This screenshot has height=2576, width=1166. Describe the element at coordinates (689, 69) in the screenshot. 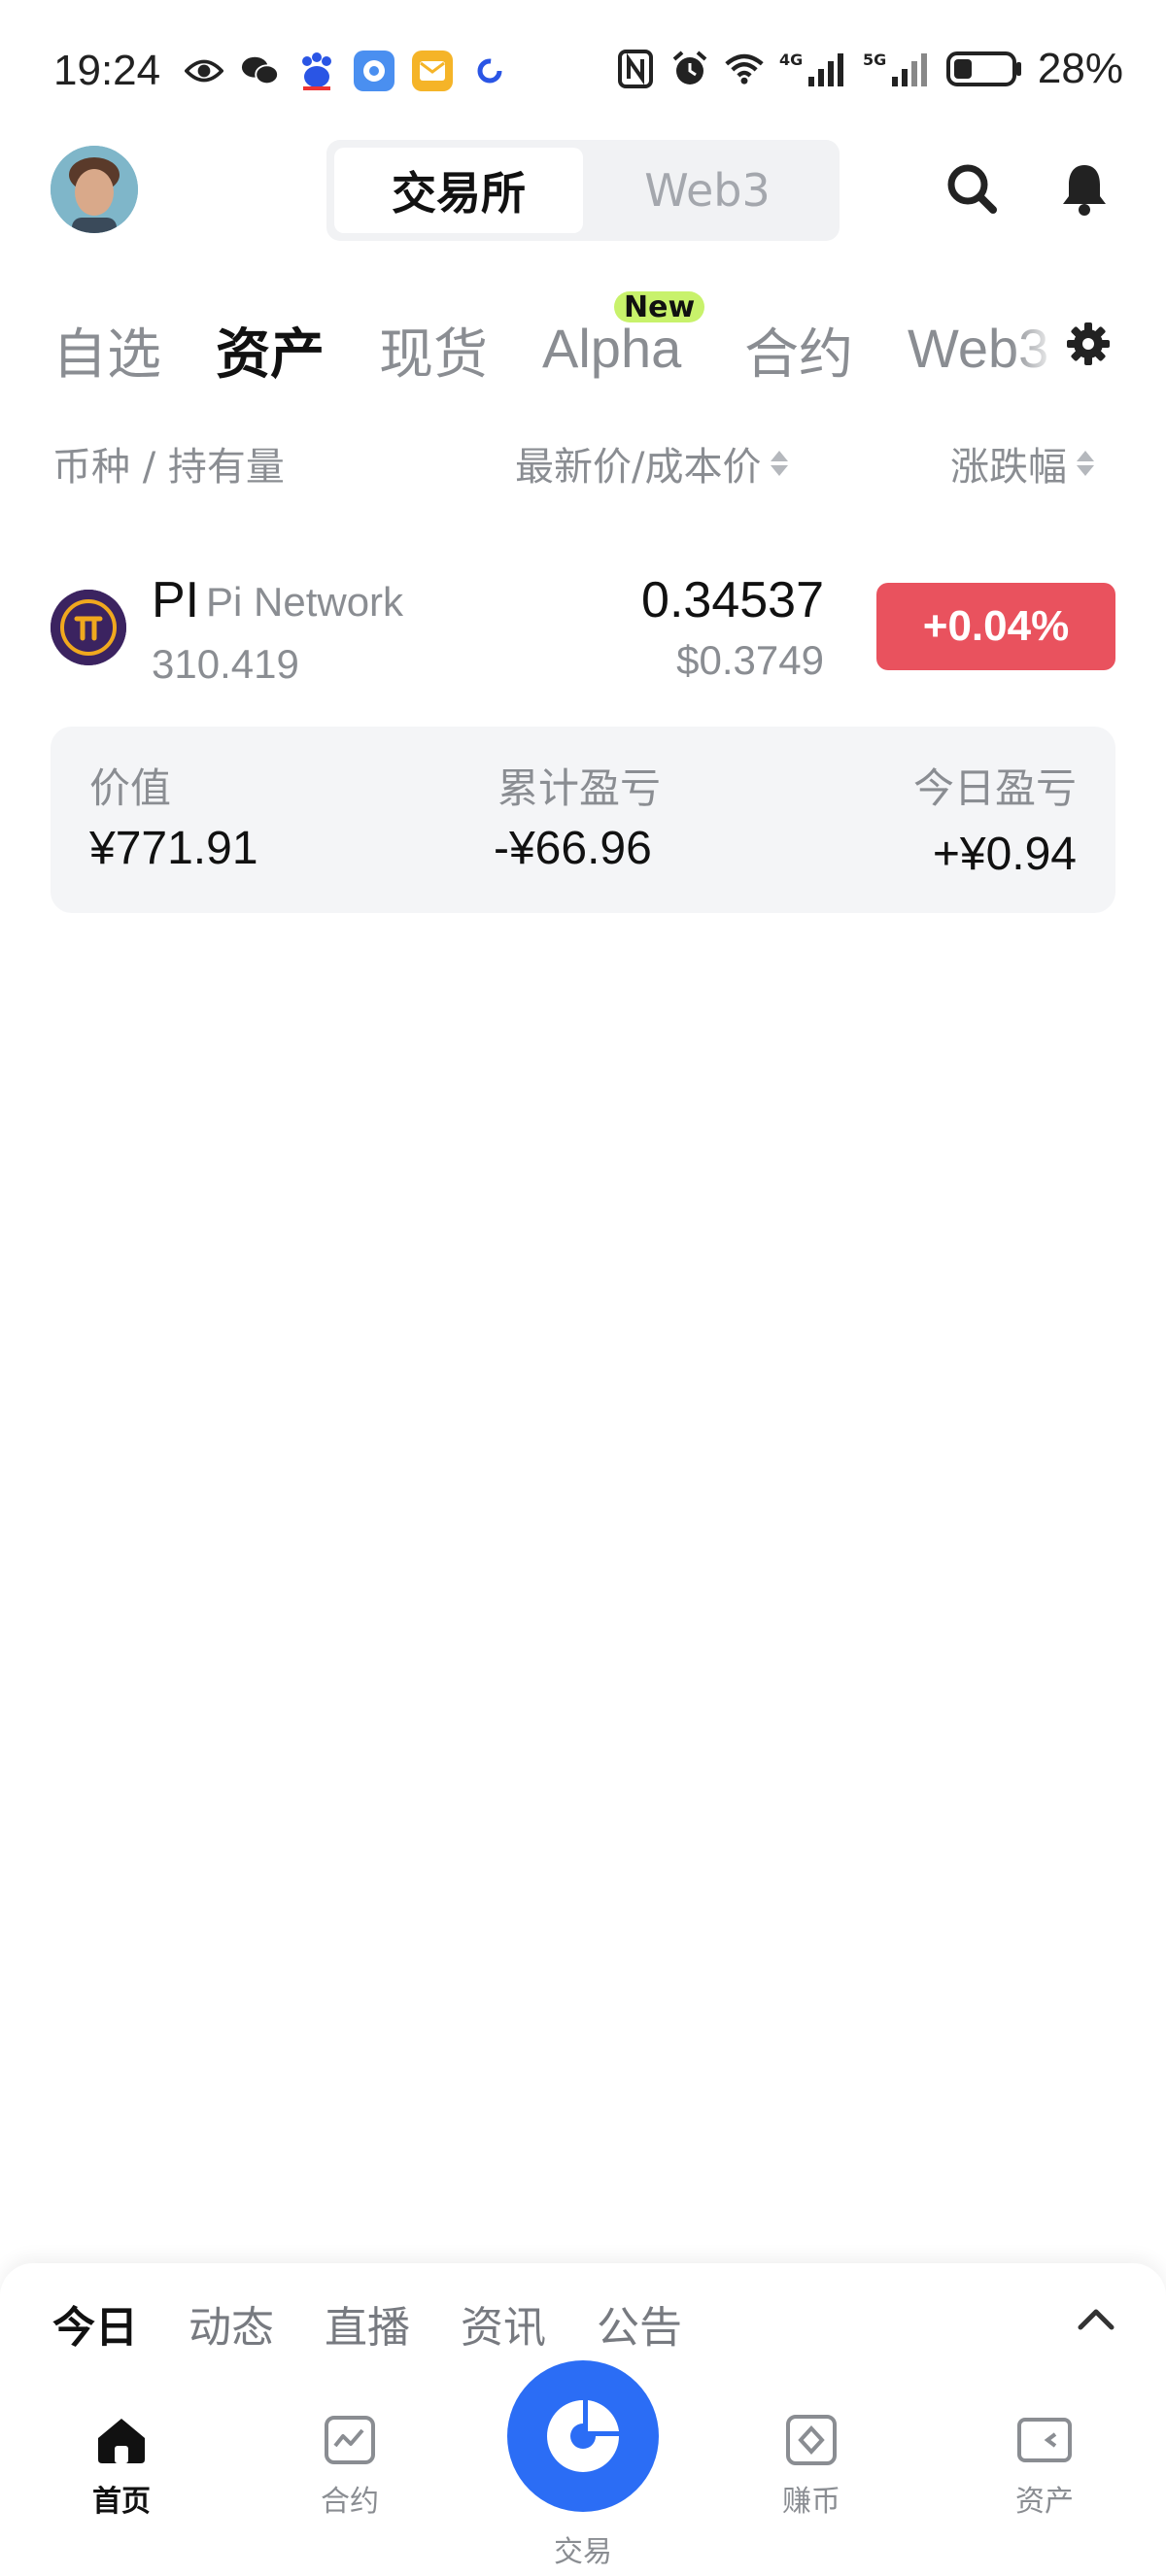

I see `alarm-icon` at that location.